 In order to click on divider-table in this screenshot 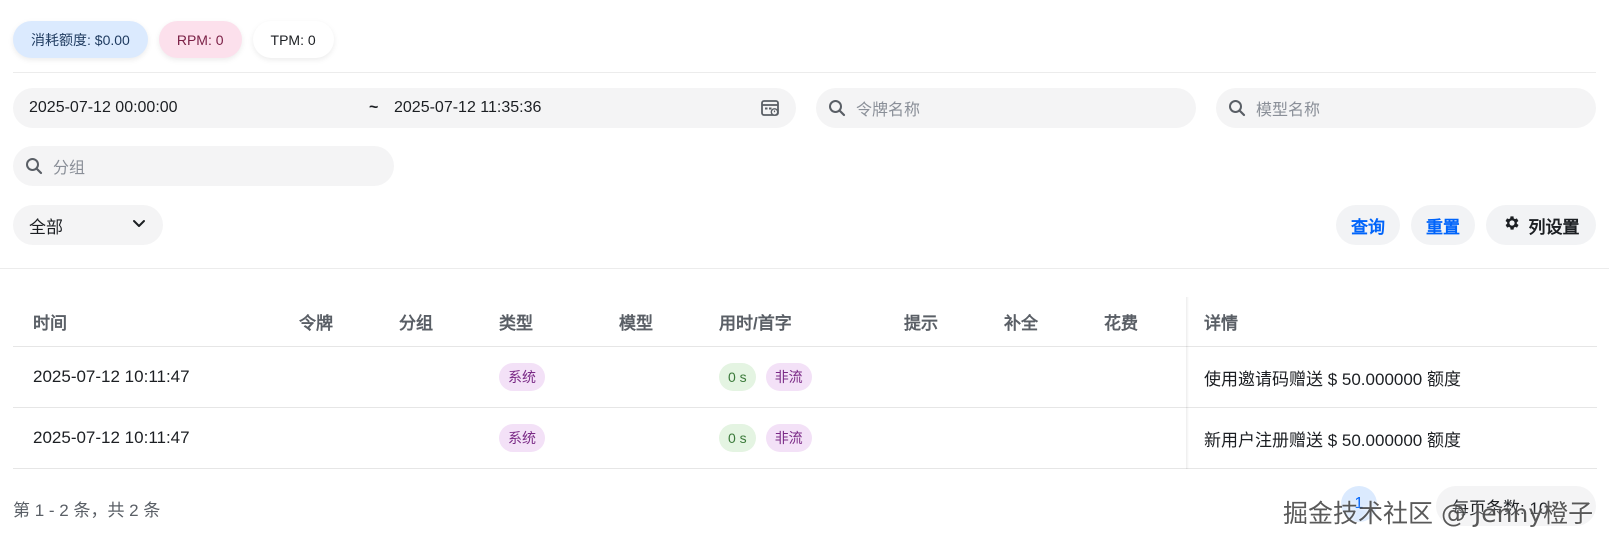, I will do `click(804, 268)`.